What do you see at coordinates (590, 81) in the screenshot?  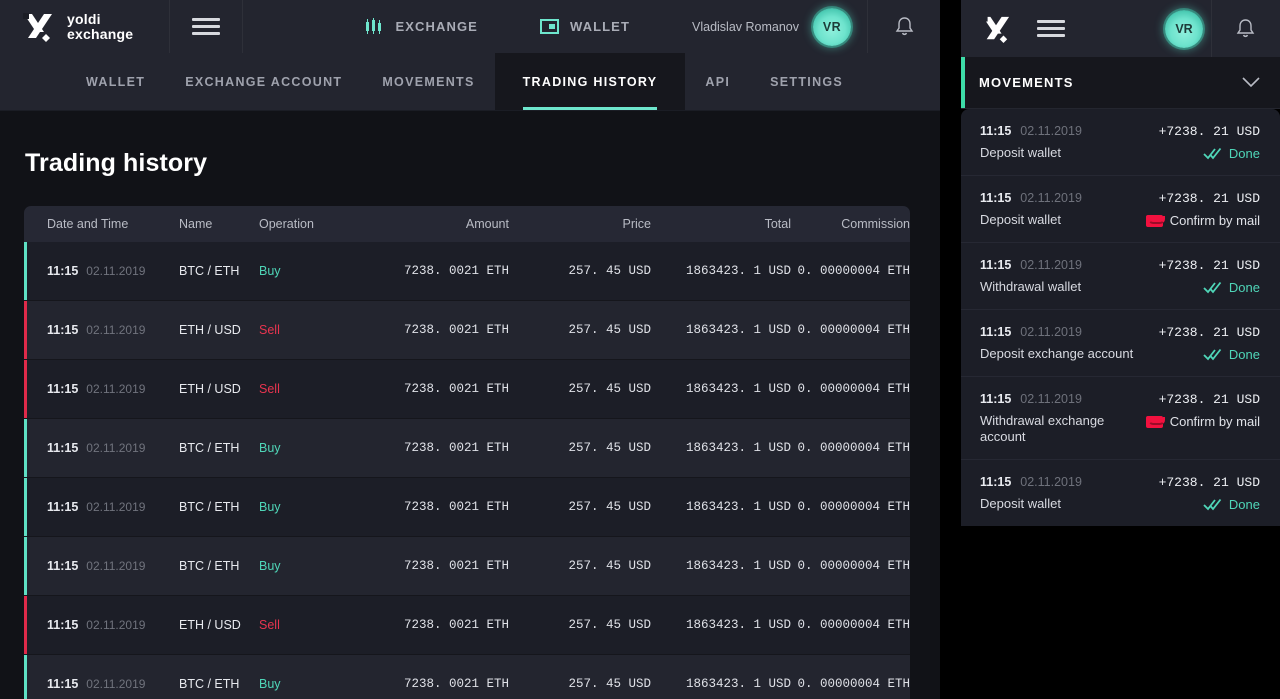 I see `tab-trading-history: TRADING HISTORY` at bounding box center [590, 81].